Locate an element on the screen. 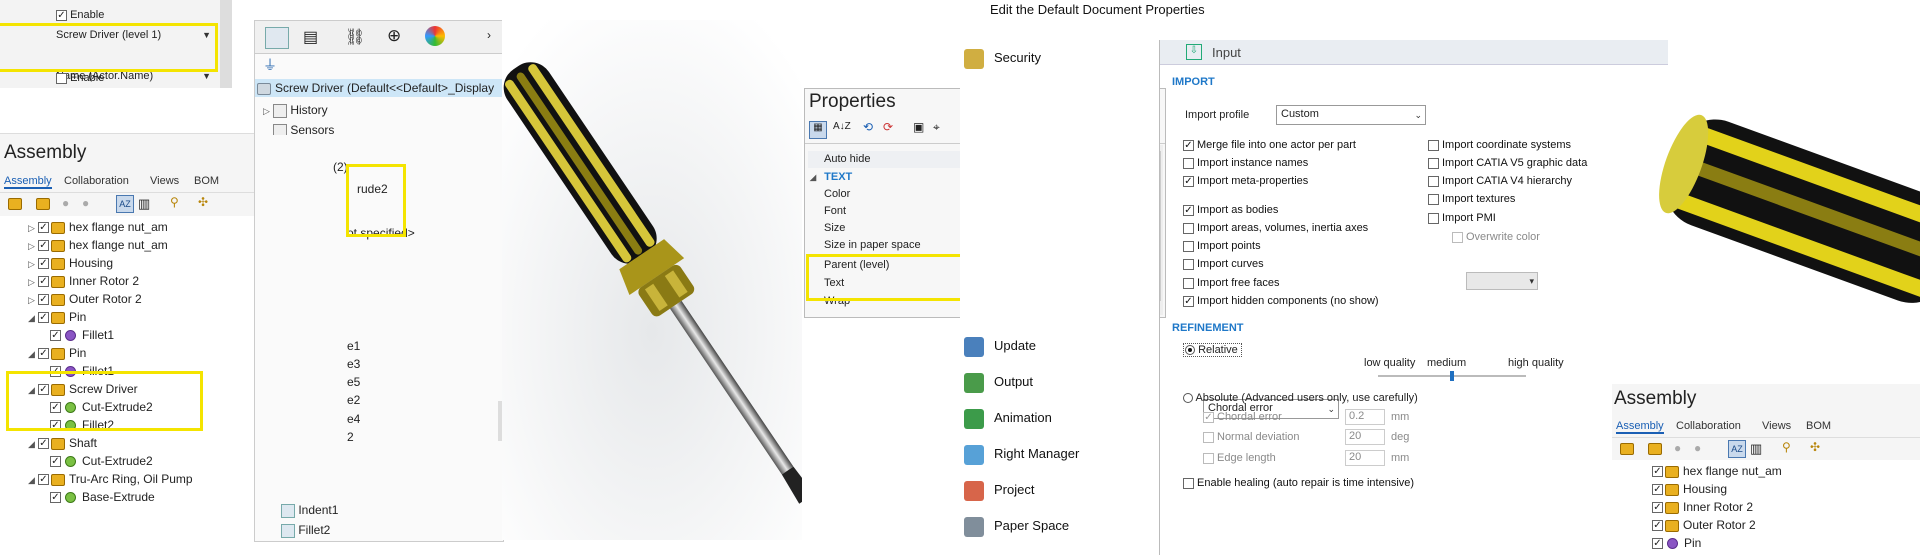 The image size is (1920, 555). tab-bom: BOM is located at coordinates (206, 181).